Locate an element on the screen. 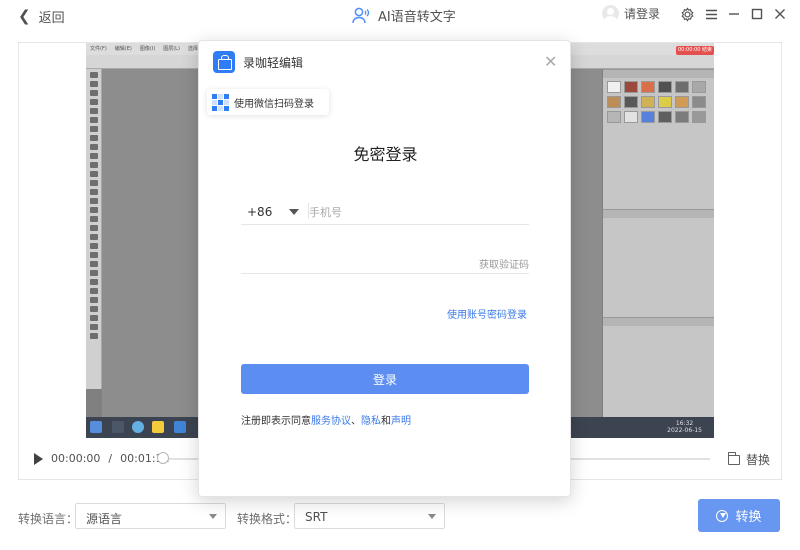  get-code-button: 获取验证码 is located at coordinates (504, 263).